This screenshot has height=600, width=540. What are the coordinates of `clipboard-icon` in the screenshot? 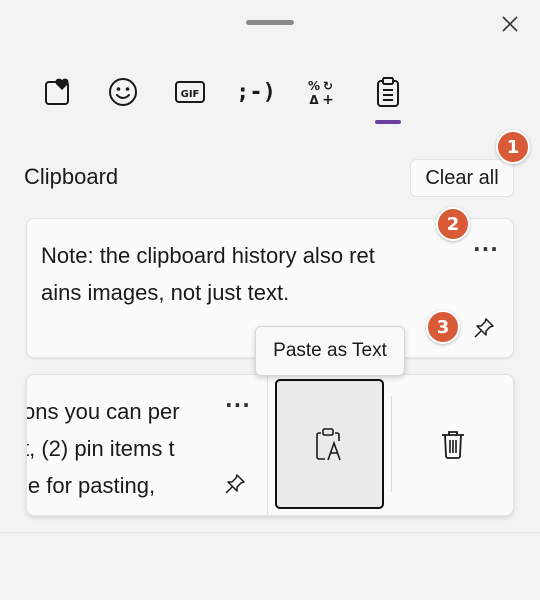 It's located at (388, 92).